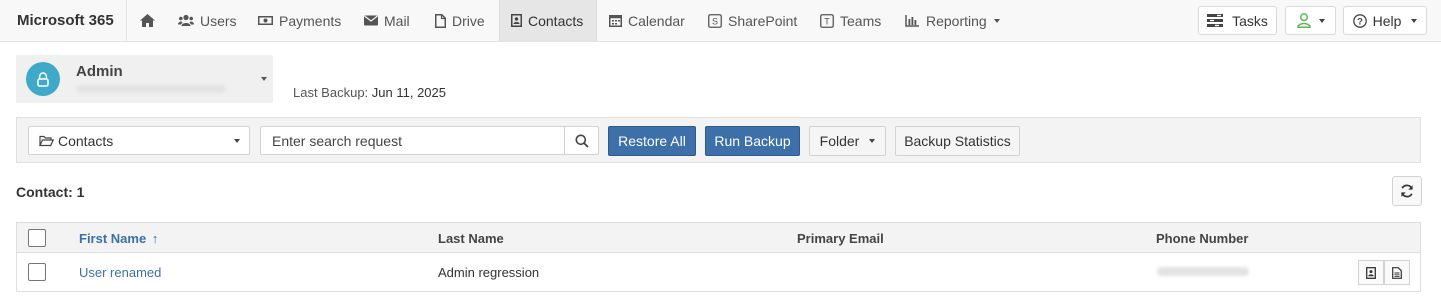 This screenshot has width=1441, height=307. Describe the element at coordinates (468, 20) in the screenshot. I see `nav-drive-label: Drive` at that location.